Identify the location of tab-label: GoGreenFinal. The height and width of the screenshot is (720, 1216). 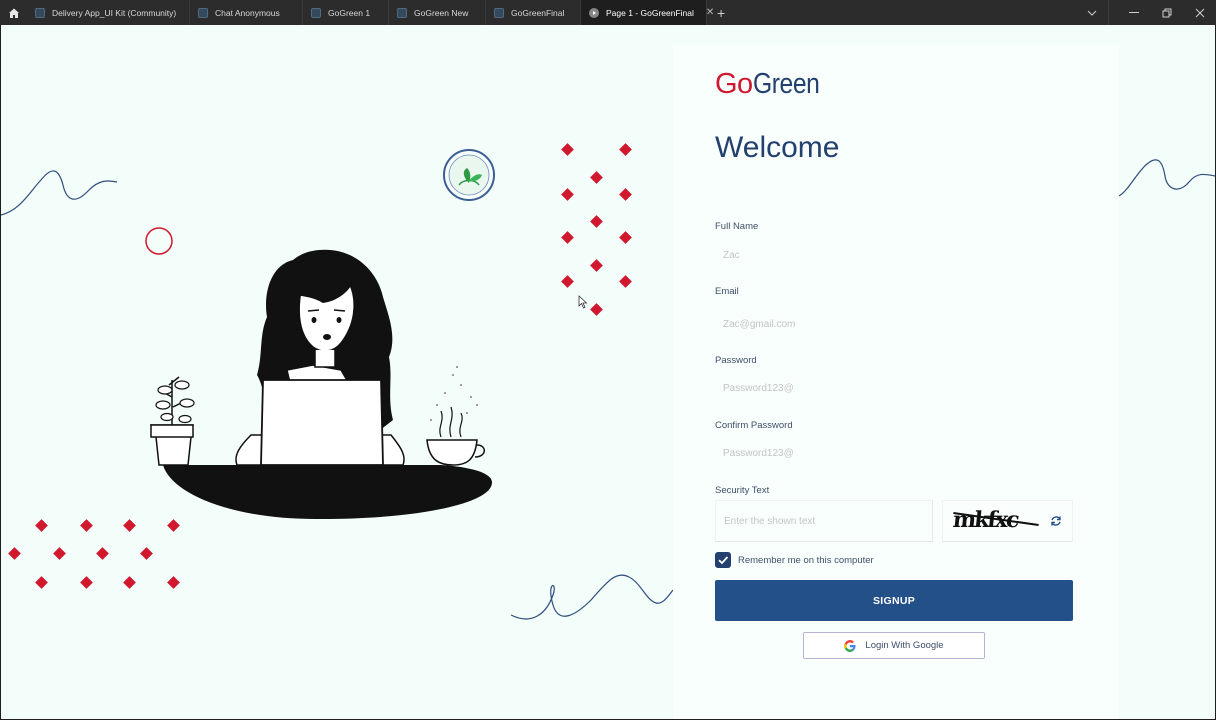
(538, 12).